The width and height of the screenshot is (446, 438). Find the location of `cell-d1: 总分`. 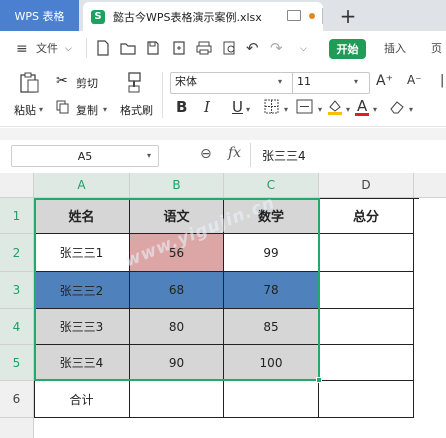

cell-d1: 总分 is located at coordinates (366, 216).